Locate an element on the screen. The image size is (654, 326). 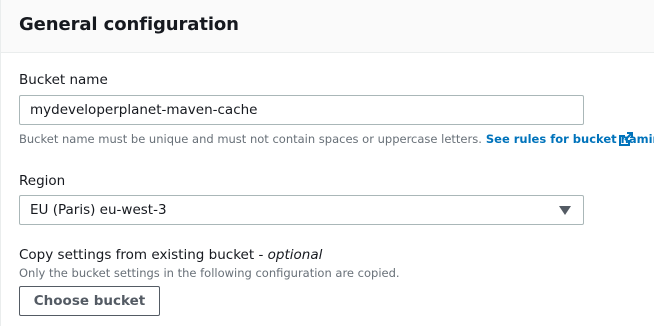
choose-bucket-button: Choose bucket is located at coordinates (89, 301).